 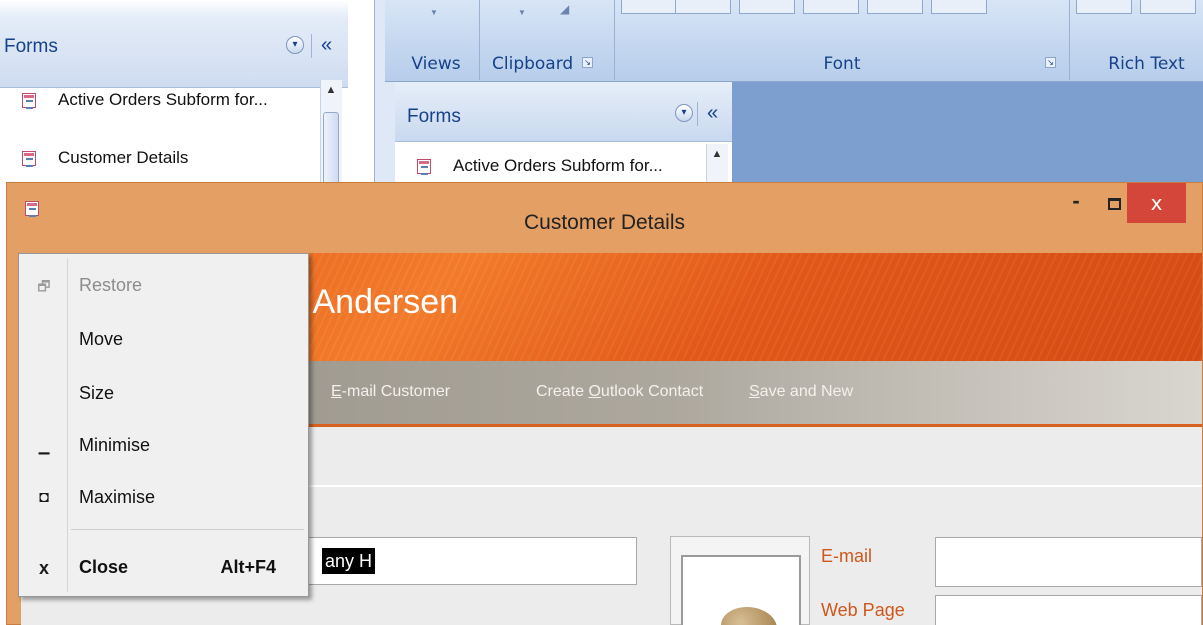 I want to click on outlook-contact-prefix: Create, so click(x=562, y=391).